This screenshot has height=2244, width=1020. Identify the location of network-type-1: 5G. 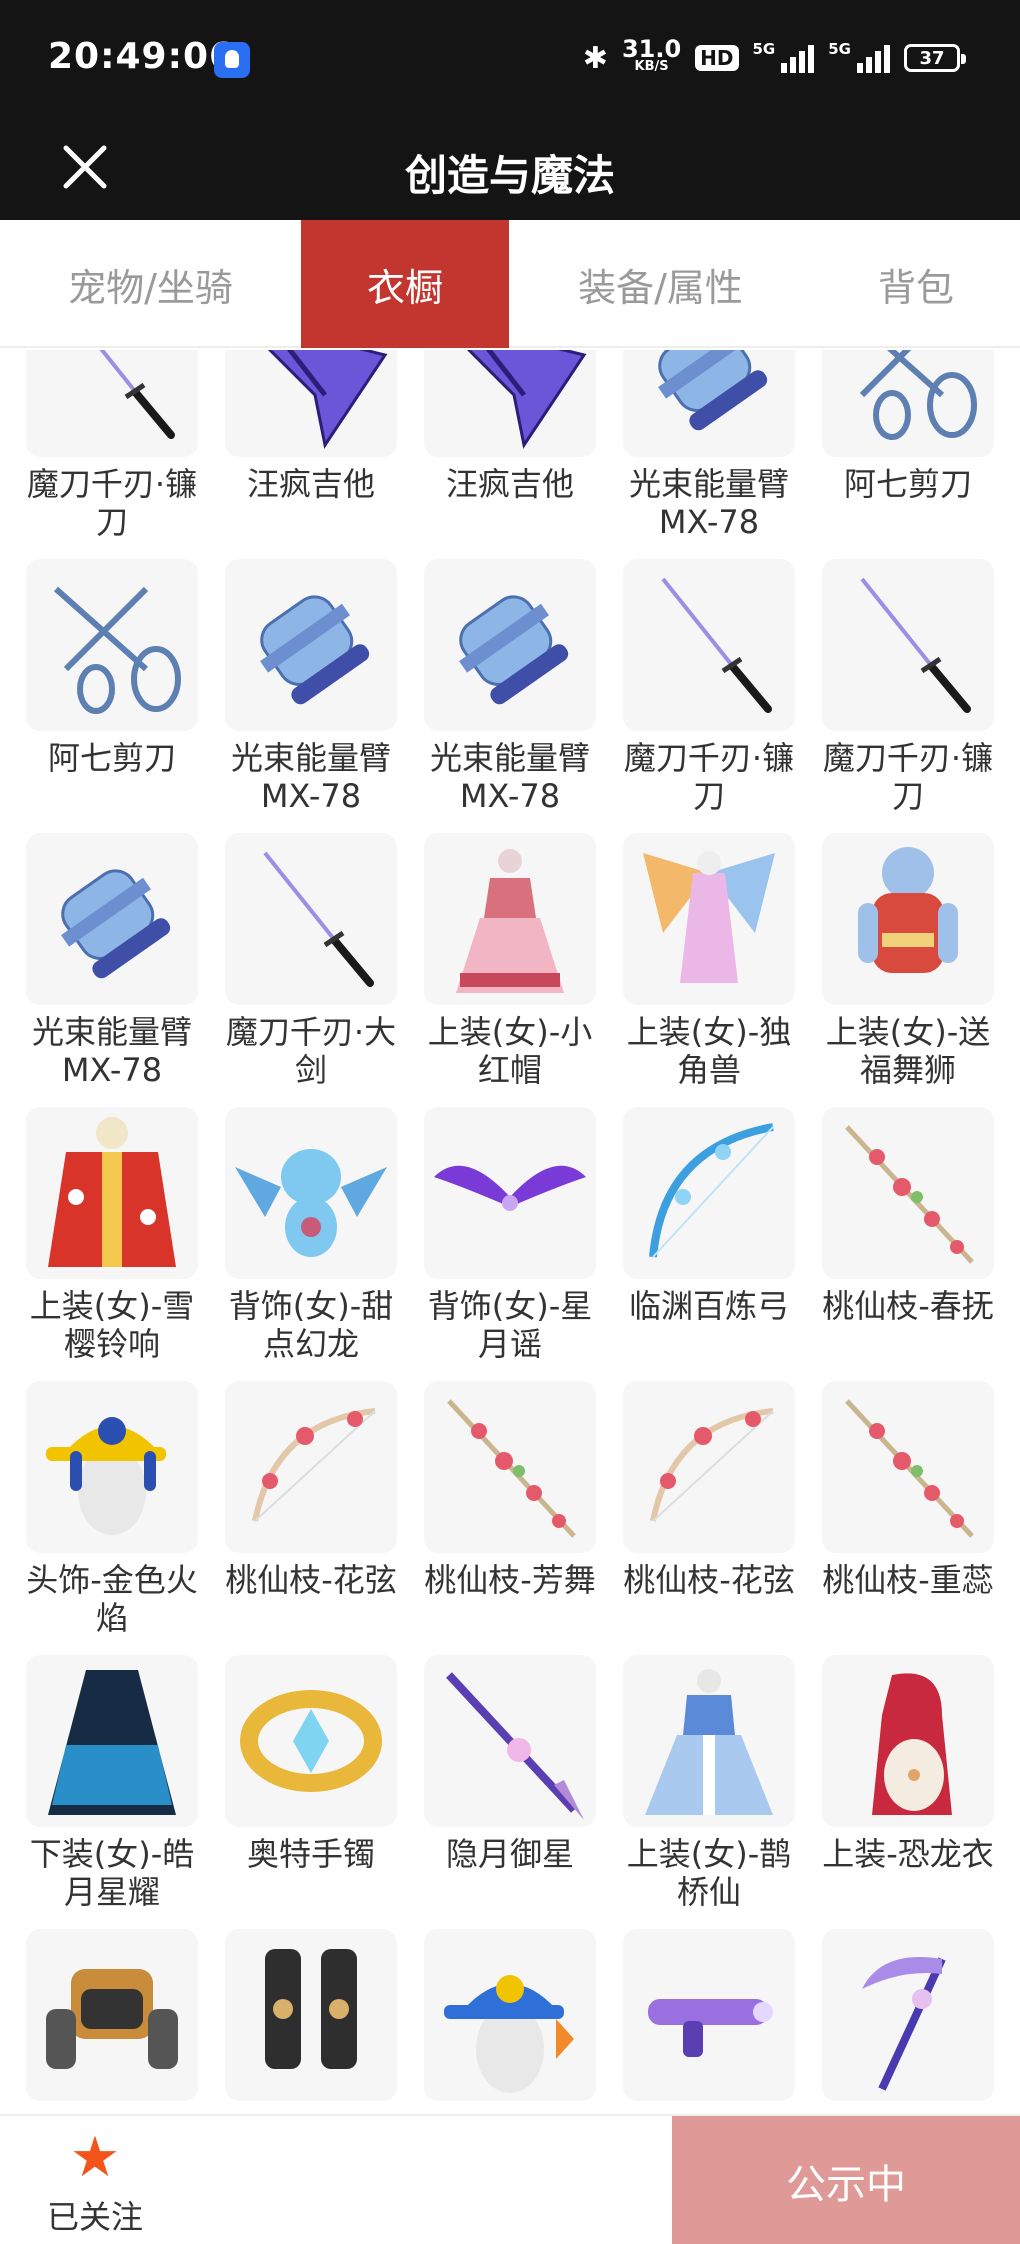
(764, 49).